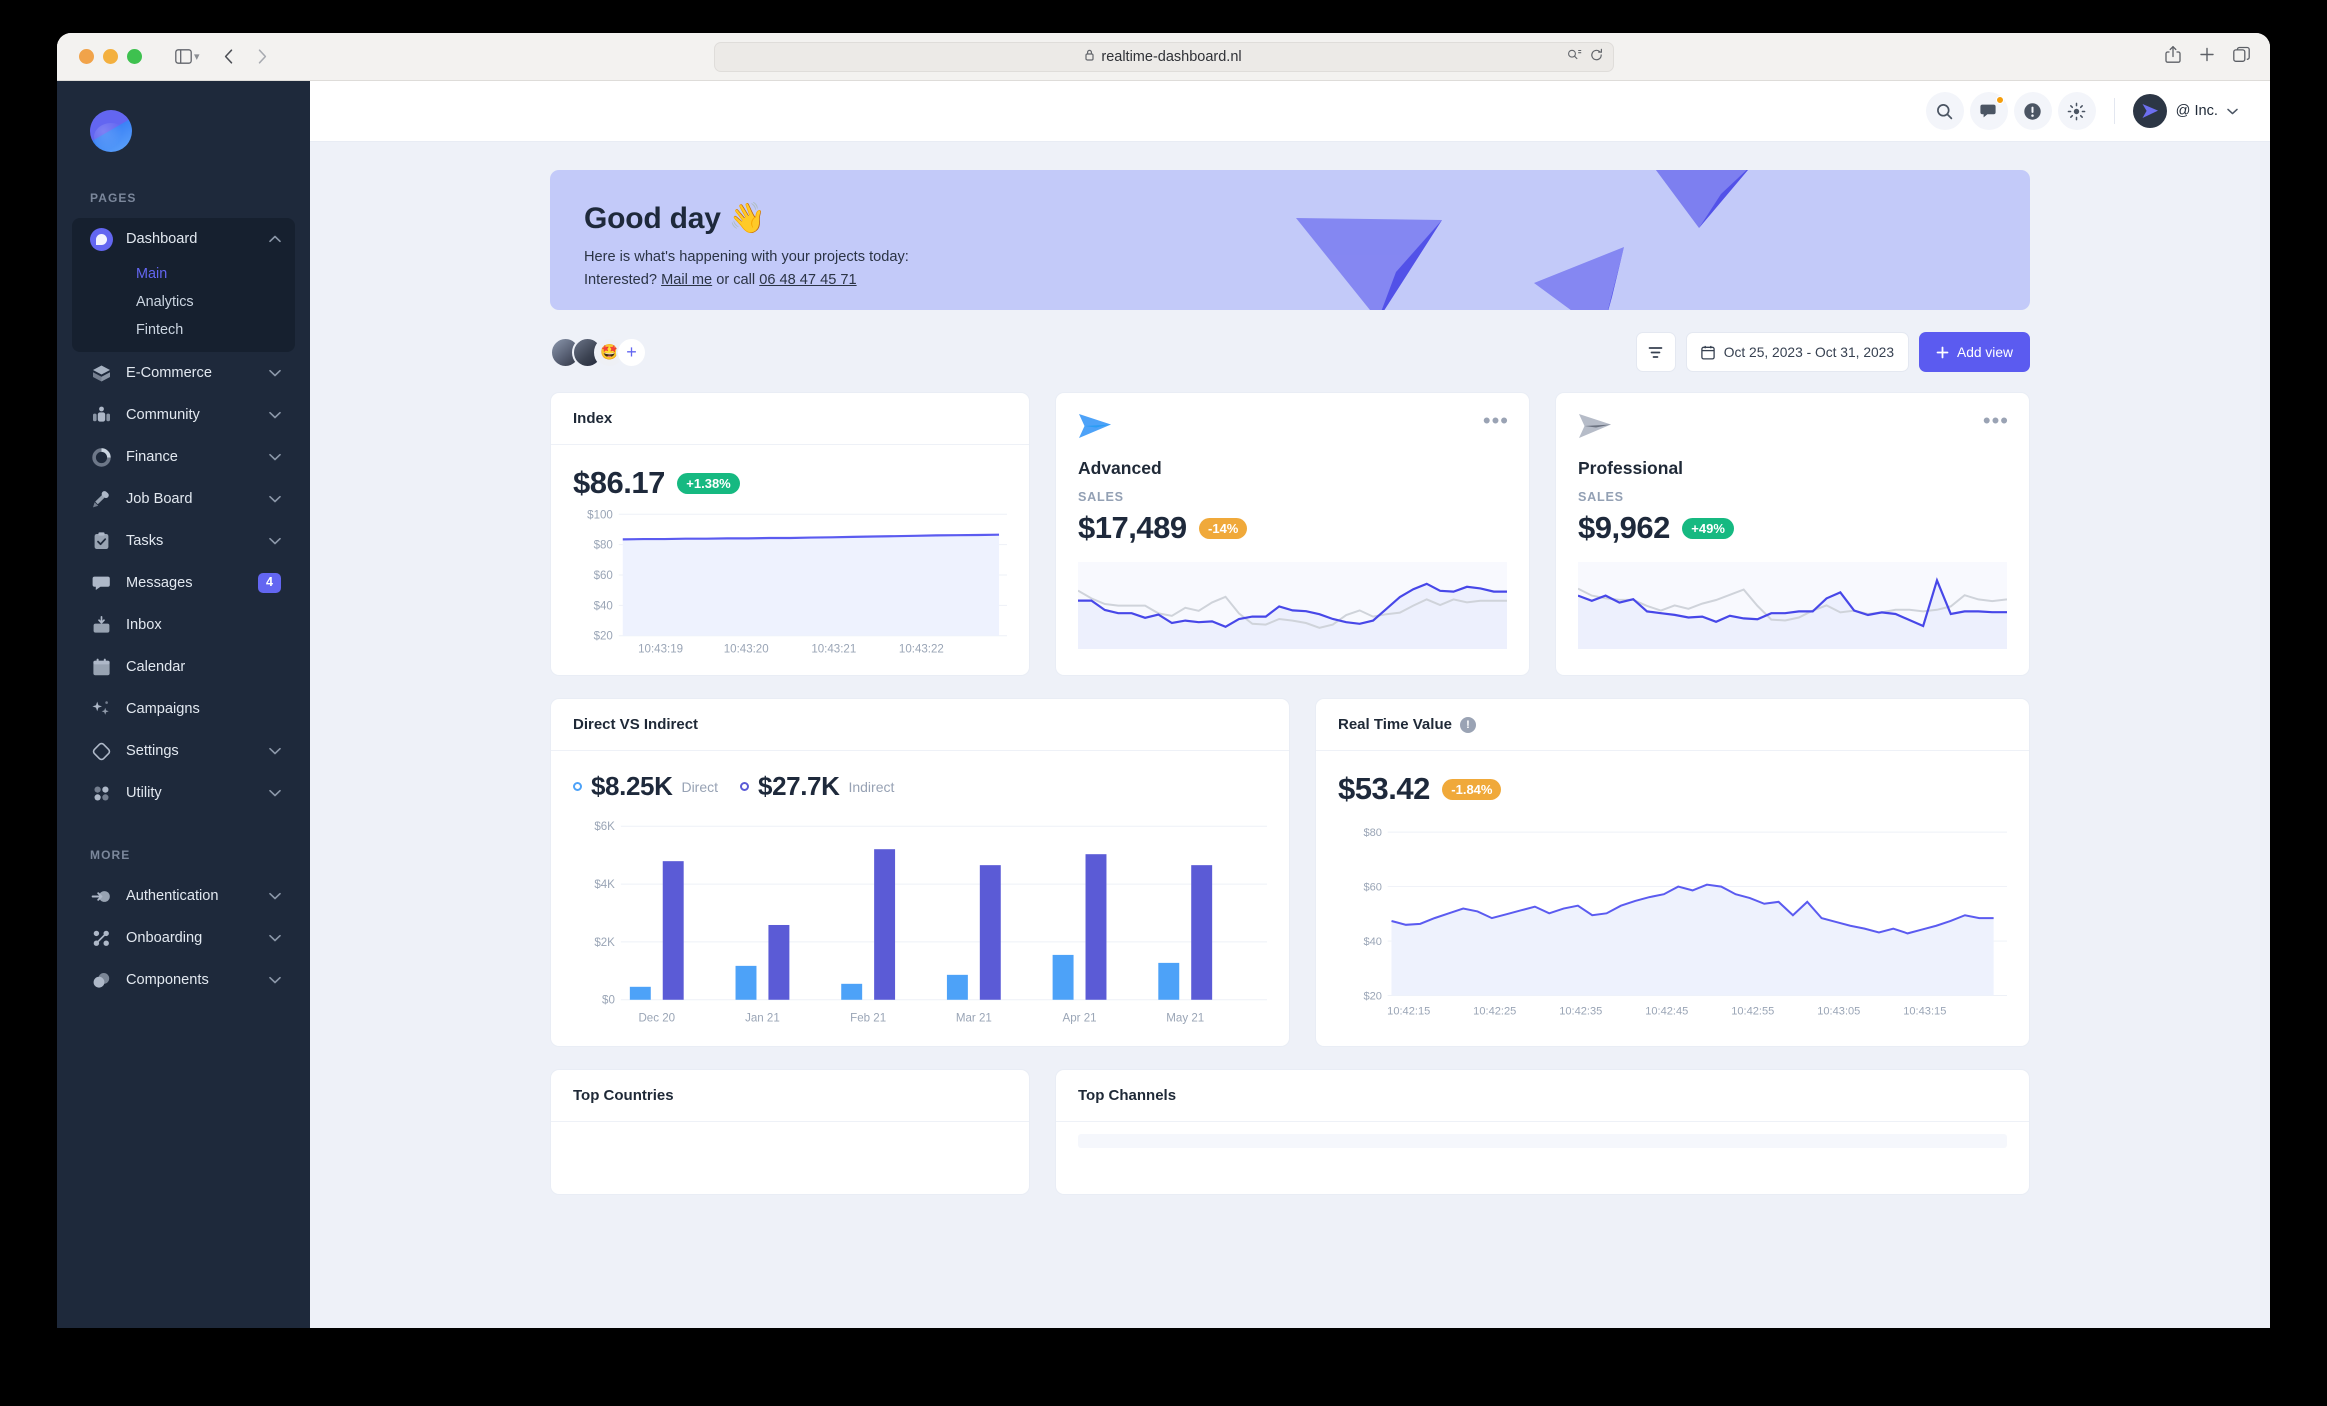 This screenshot has width=2327, height=1406. What do you see at coordinates (708, 484) in the screenshot?
I see `index-change-badge: +1.38%` at bounding box center [708, 484].